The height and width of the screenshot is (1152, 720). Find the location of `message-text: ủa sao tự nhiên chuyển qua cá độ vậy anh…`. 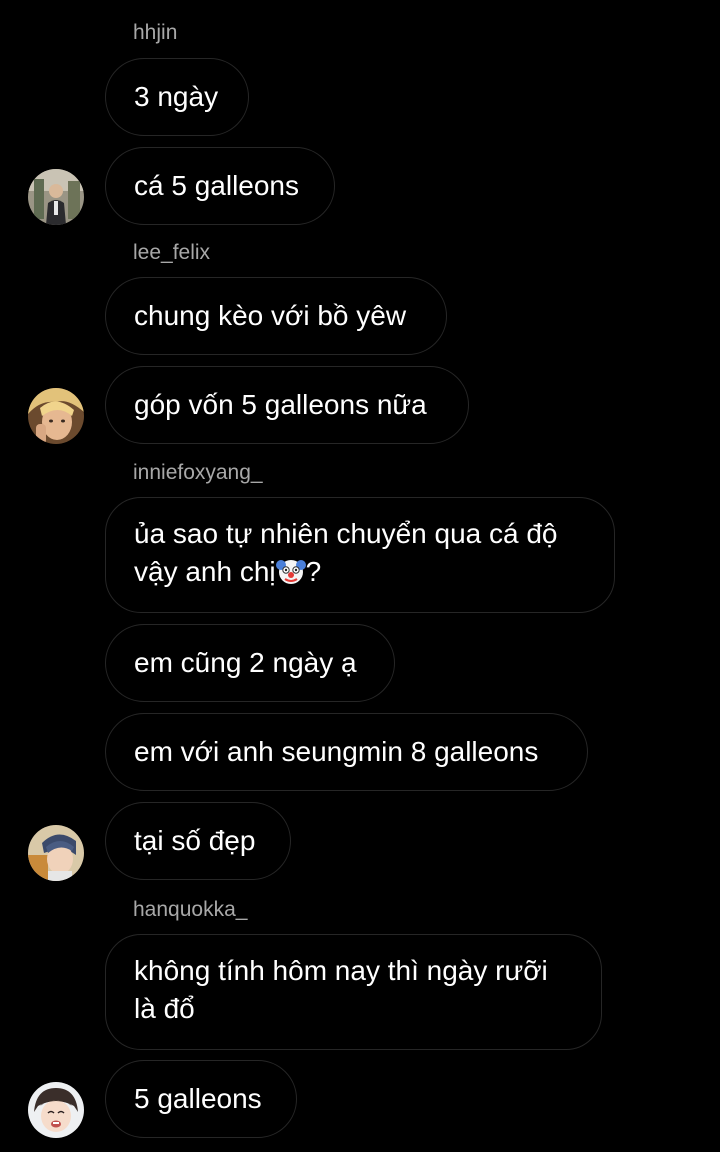

message-text: ủa sao tự nhiên chuyển qua cá độ vậy anh… is located at coordinates (346, 553).